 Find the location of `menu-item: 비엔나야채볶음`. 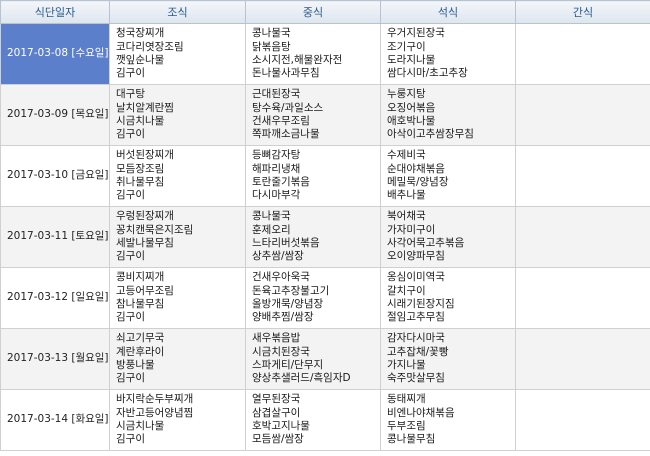

menu-item: 비엔나야채볶음 is located at coordinates (421, 412).